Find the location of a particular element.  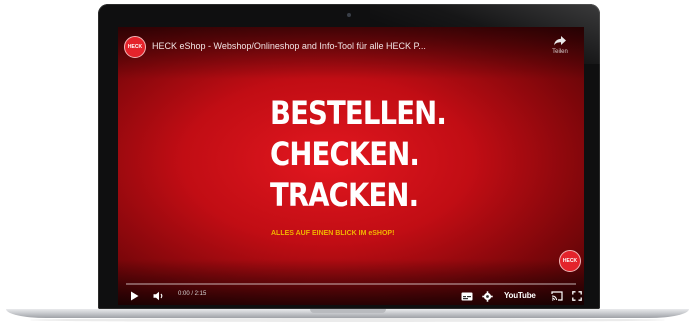

youtube-logo: YouTube is located at coordinates (520, 295).